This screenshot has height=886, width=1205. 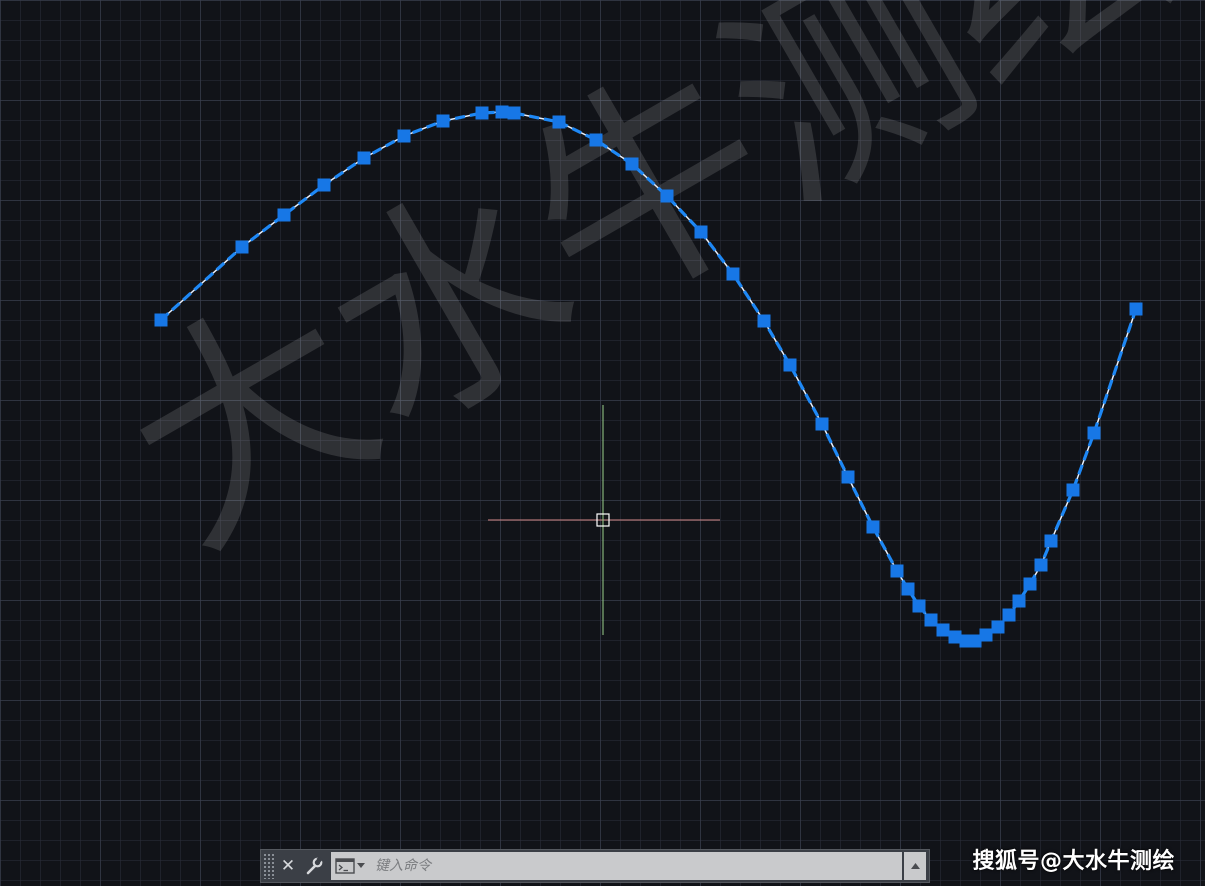 I want to click on command-line-bar: ✕, so click(x=595, y=866).